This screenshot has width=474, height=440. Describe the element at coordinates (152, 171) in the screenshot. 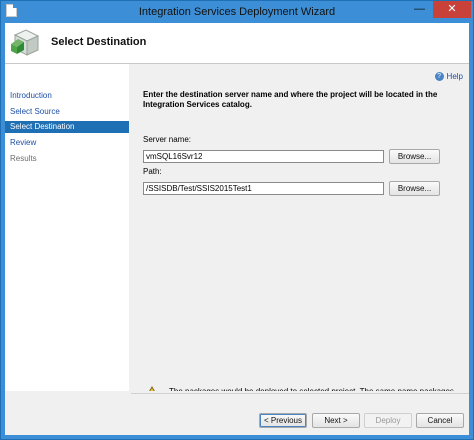

I see `path-label: Path:` at that location.